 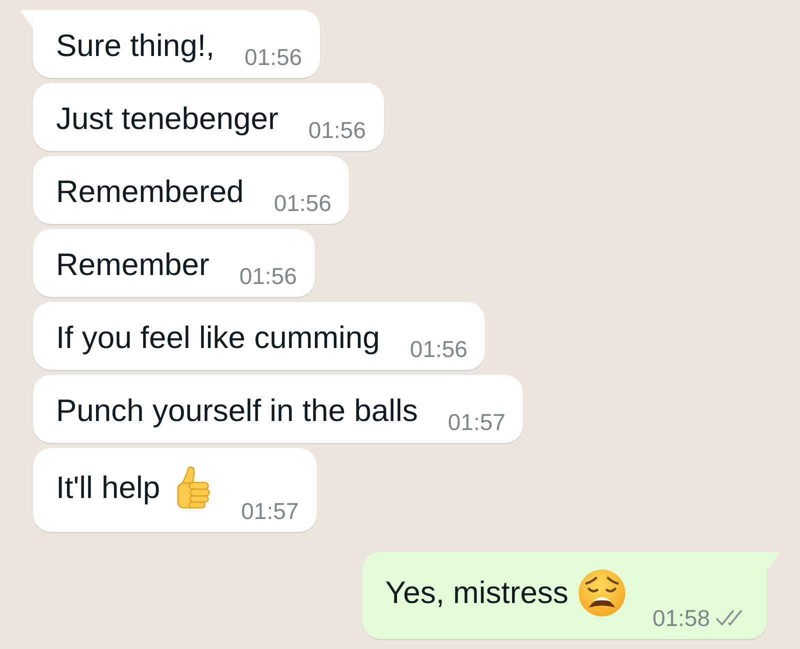 What do you see at coordinates (602, 593) in the screenshot?
I see `weary-face-icon` at bounding box center [602, 593].